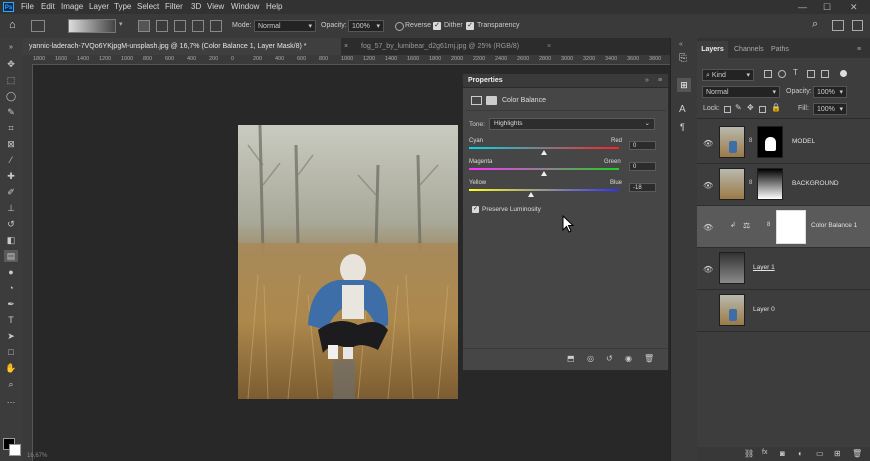 This screenshot has height=461, width=870. What do you see at coordinates (285, 26) in the screenshot?
I see `mode-select: Normal ▾` at bounding box center [285, 26].